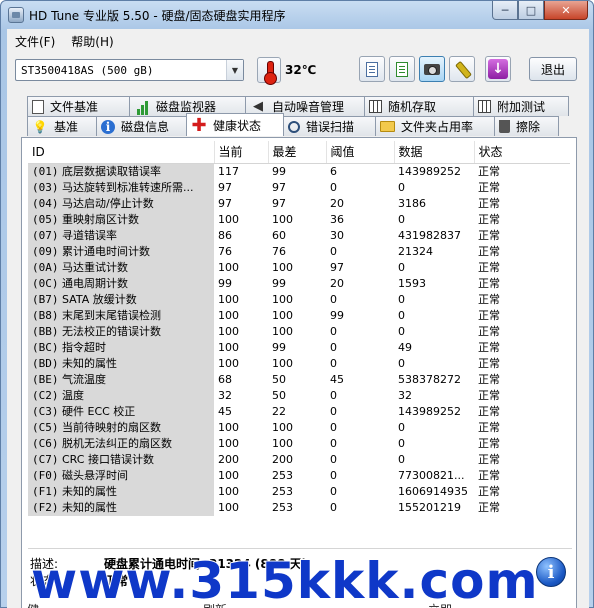  I want to click on table-row: (C7) CRC 接口错误计数 200 200 0 0 正常, so click(299, 459).